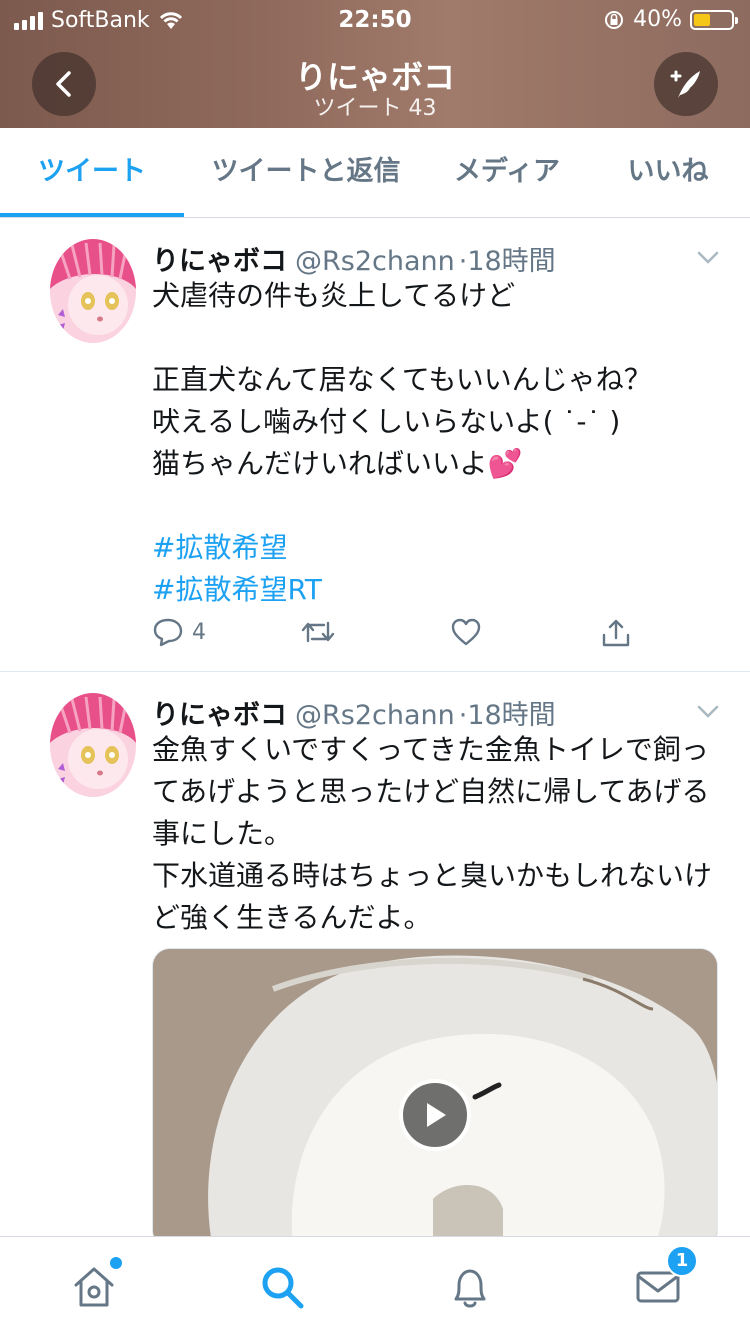 Image resolution: width=750 pixels, height=1334 pixels. I want to click on tweet-line: 吠えるし噛み付くしいらないよ( ˙-˙ ), so click(386, 421).